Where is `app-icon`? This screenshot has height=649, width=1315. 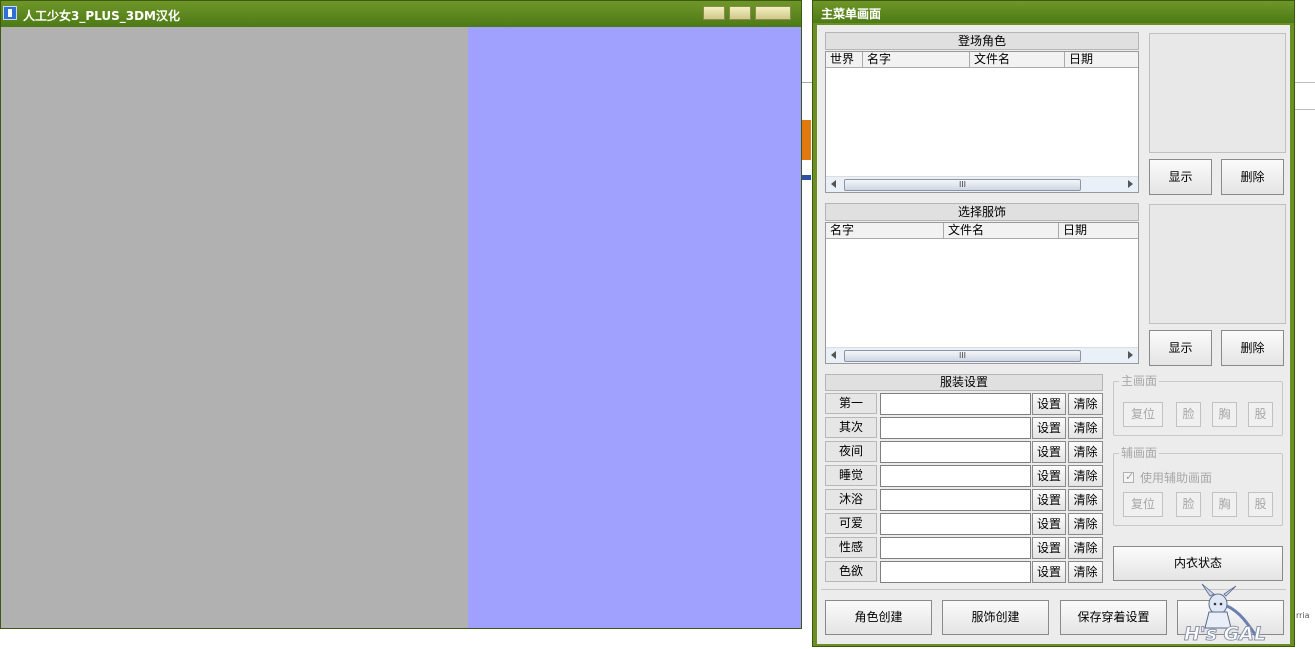 app-icon is located at coordinates (10, 13).